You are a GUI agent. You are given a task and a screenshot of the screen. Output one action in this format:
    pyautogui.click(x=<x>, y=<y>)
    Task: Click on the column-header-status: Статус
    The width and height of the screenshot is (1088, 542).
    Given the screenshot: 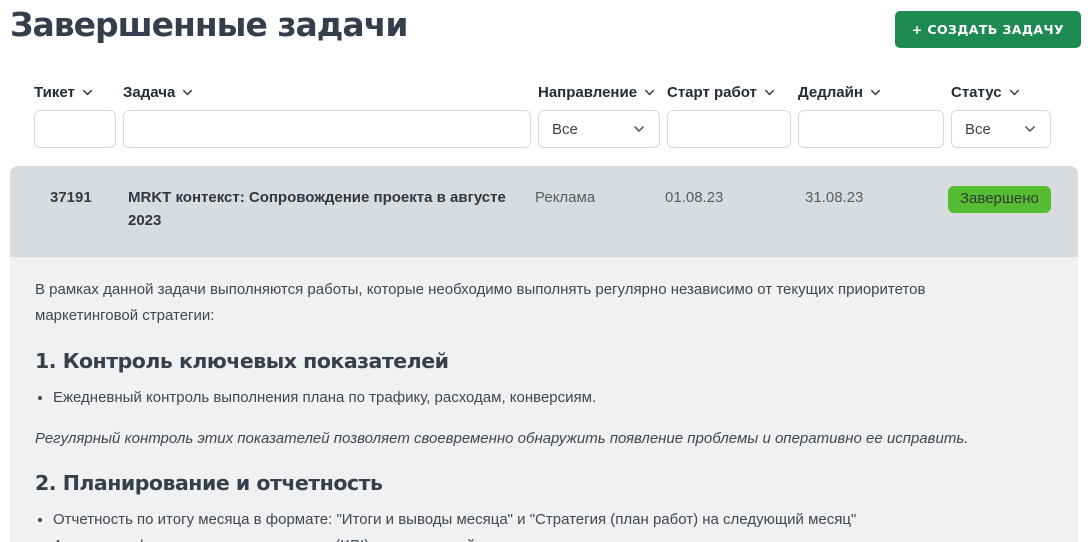 What is the action you would take?
    pyautogui.click(x=1001, y=92)
    